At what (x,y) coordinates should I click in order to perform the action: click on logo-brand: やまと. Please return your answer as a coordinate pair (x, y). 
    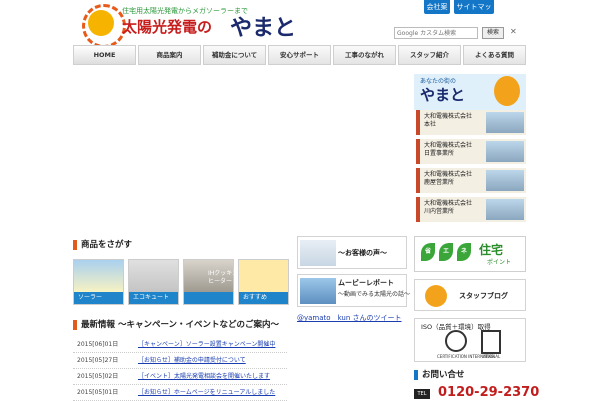
    Looking at the image, I should click on (263, 28).